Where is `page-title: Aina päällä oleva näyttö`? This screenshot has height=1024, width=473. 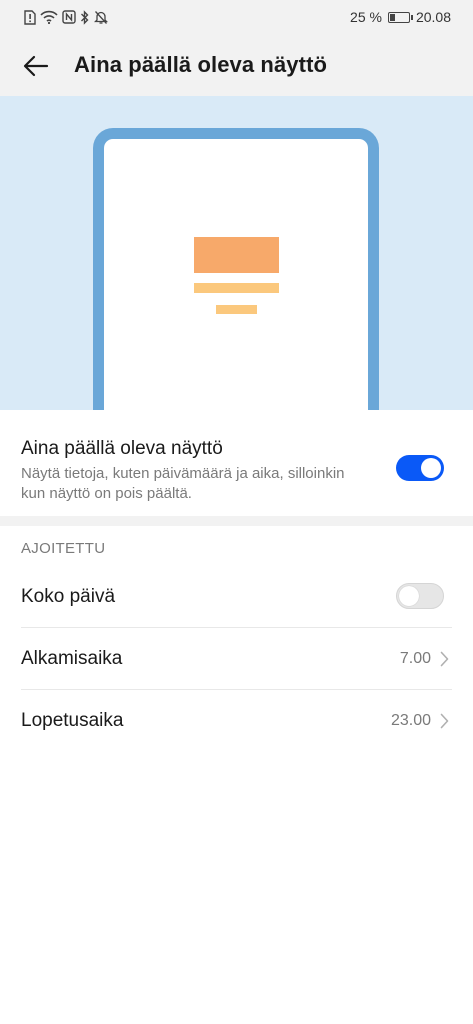
page-title: Aina päällä oleva näyttö is located at coordinates (201, 64).